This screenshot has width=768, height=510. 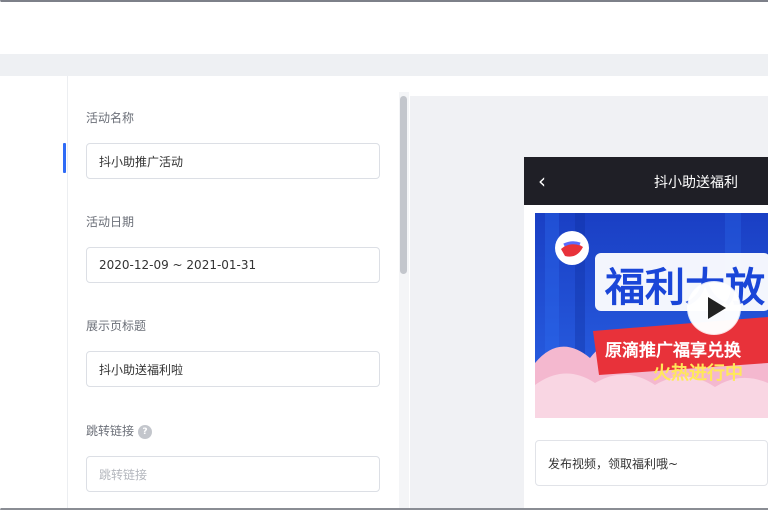 I want to click on help-icon: ?, so click(x=145, y=431).